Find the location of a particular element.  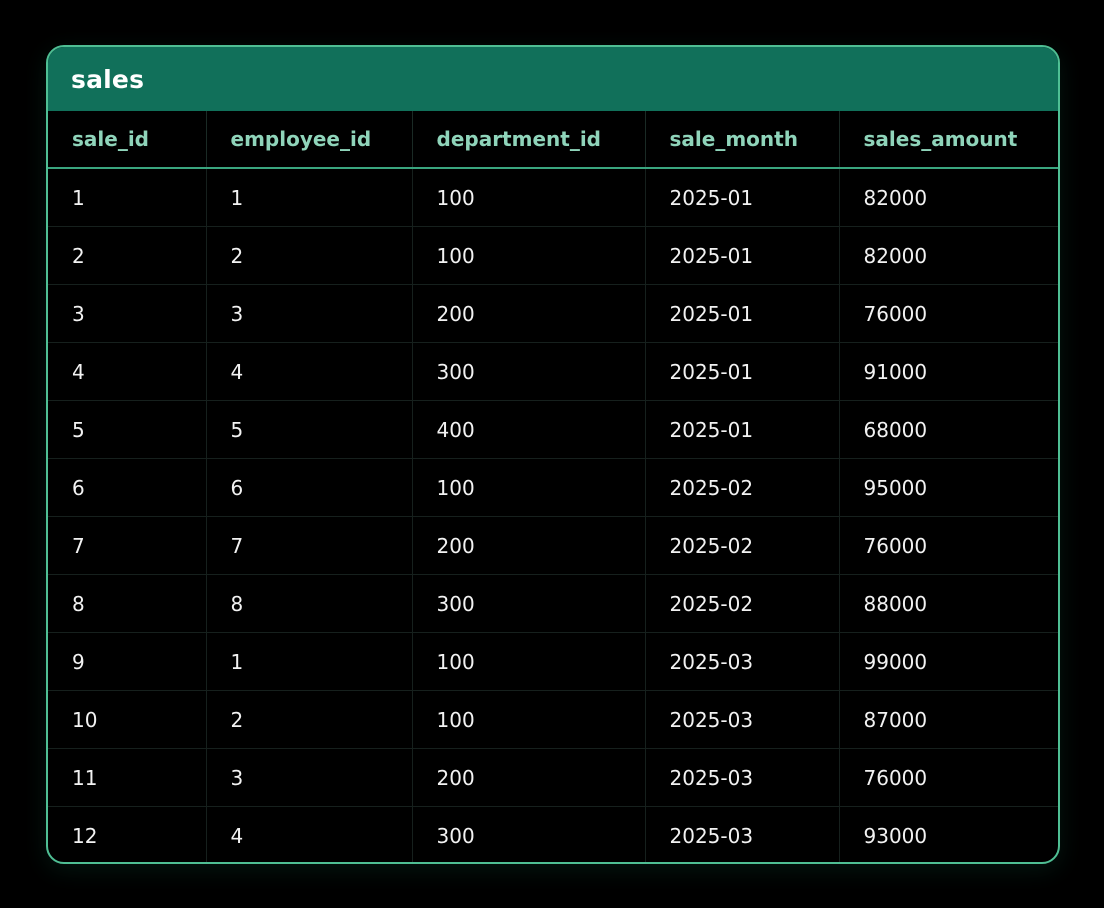

cell-sale-id: 6 is located at coordinates (127, 487).